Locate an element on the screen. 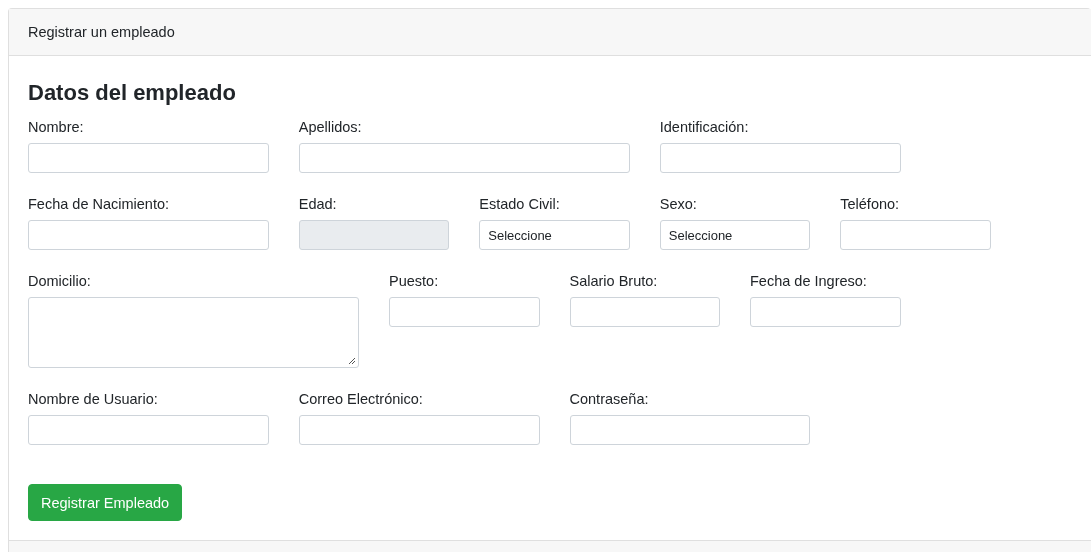 The height and width of the screenshot is (552, 1091). field-label: Contraseña: is located at coordinates (609, 399).